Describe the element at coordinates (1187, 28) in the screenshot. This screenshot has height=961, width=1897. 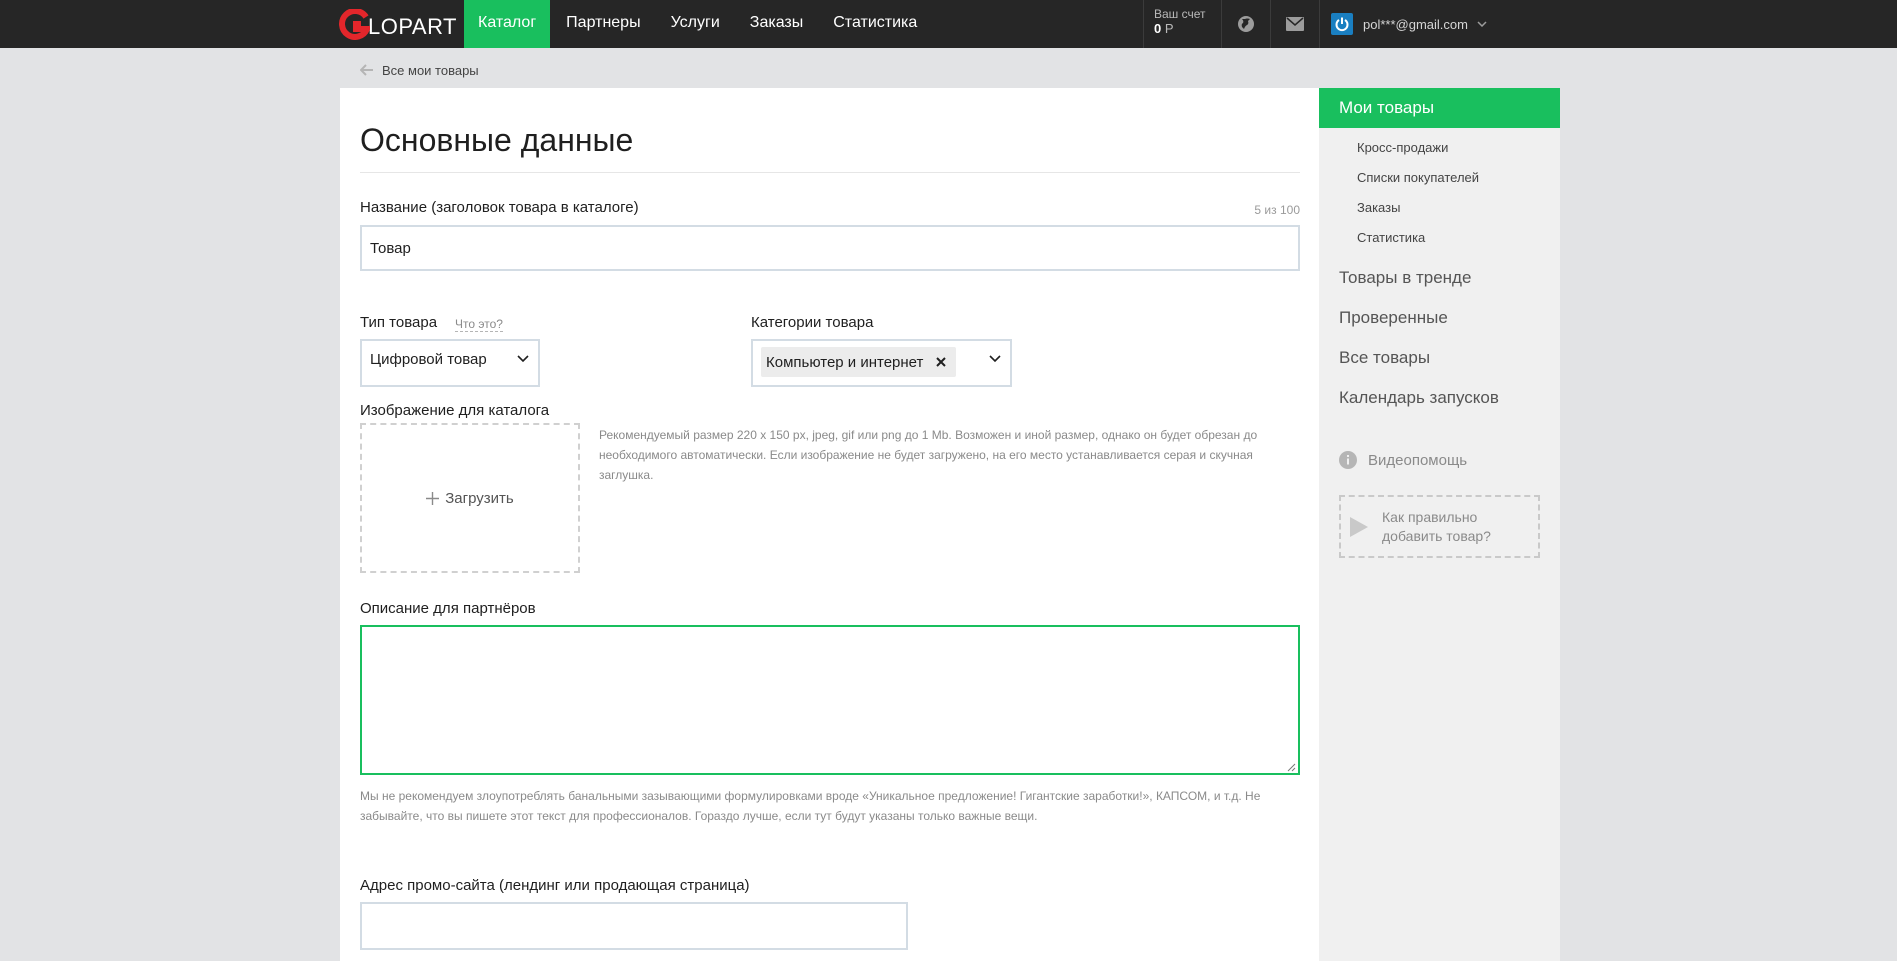
I see `balance-value: 0 Р` at that location.